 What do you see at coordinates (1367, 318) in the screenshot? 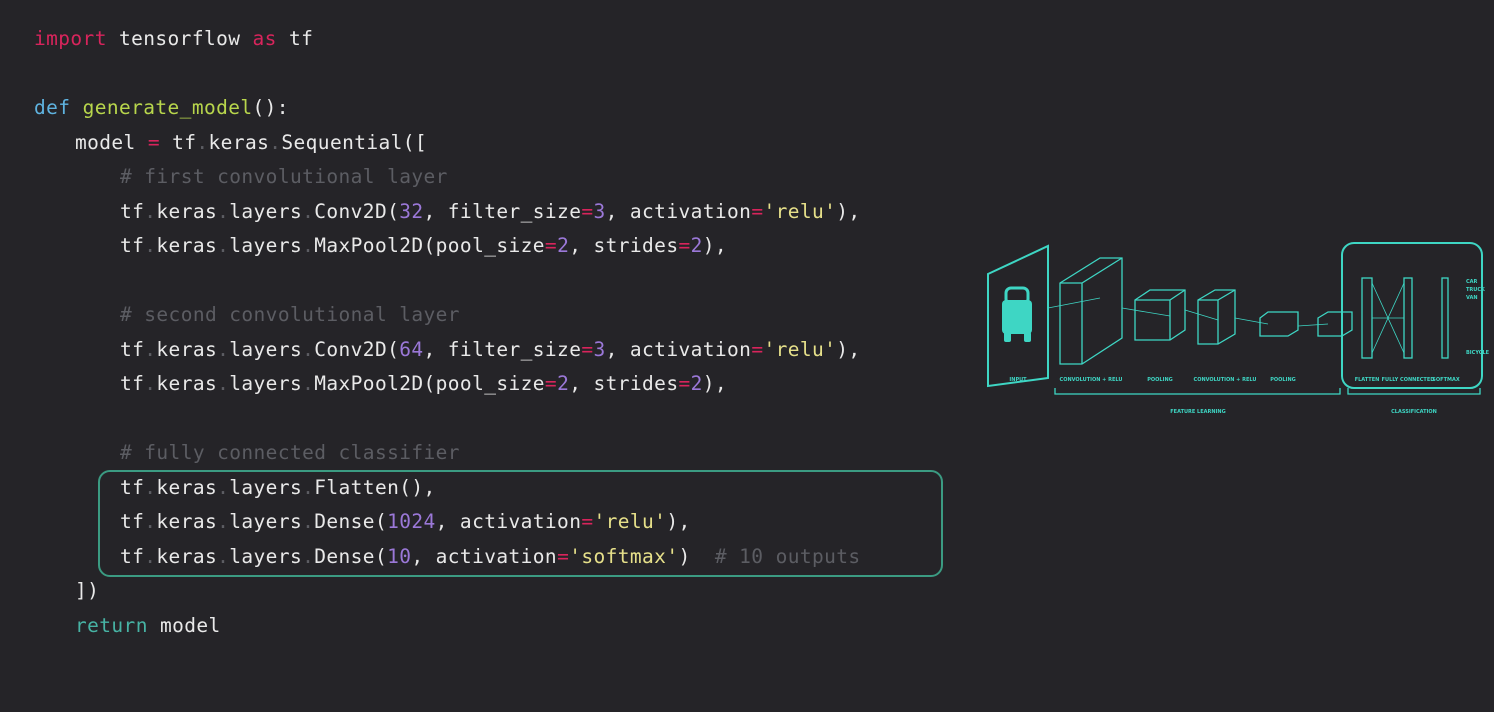
I see `flatten-column` at bounding box center [1367, 318].